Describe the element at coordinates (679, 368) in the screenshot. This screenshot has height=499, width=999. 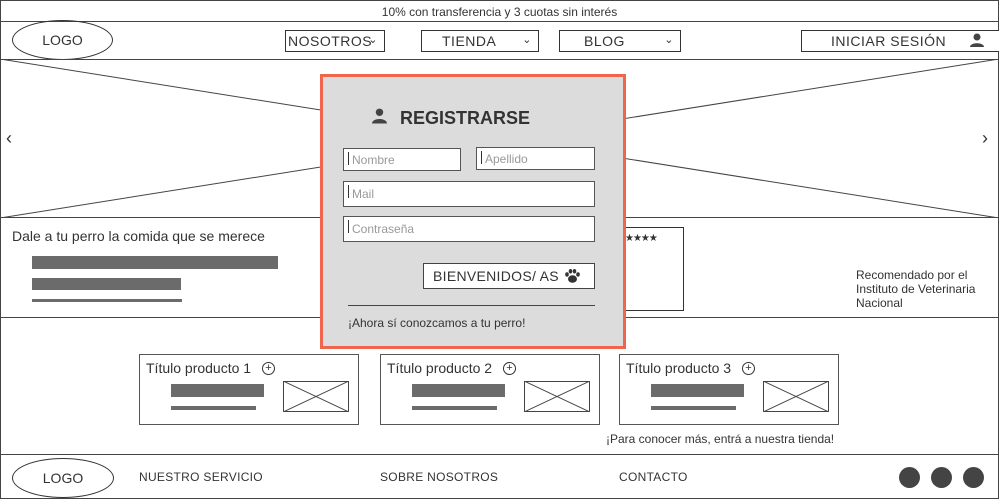
I see `product-title: Título producto 3` at that location.